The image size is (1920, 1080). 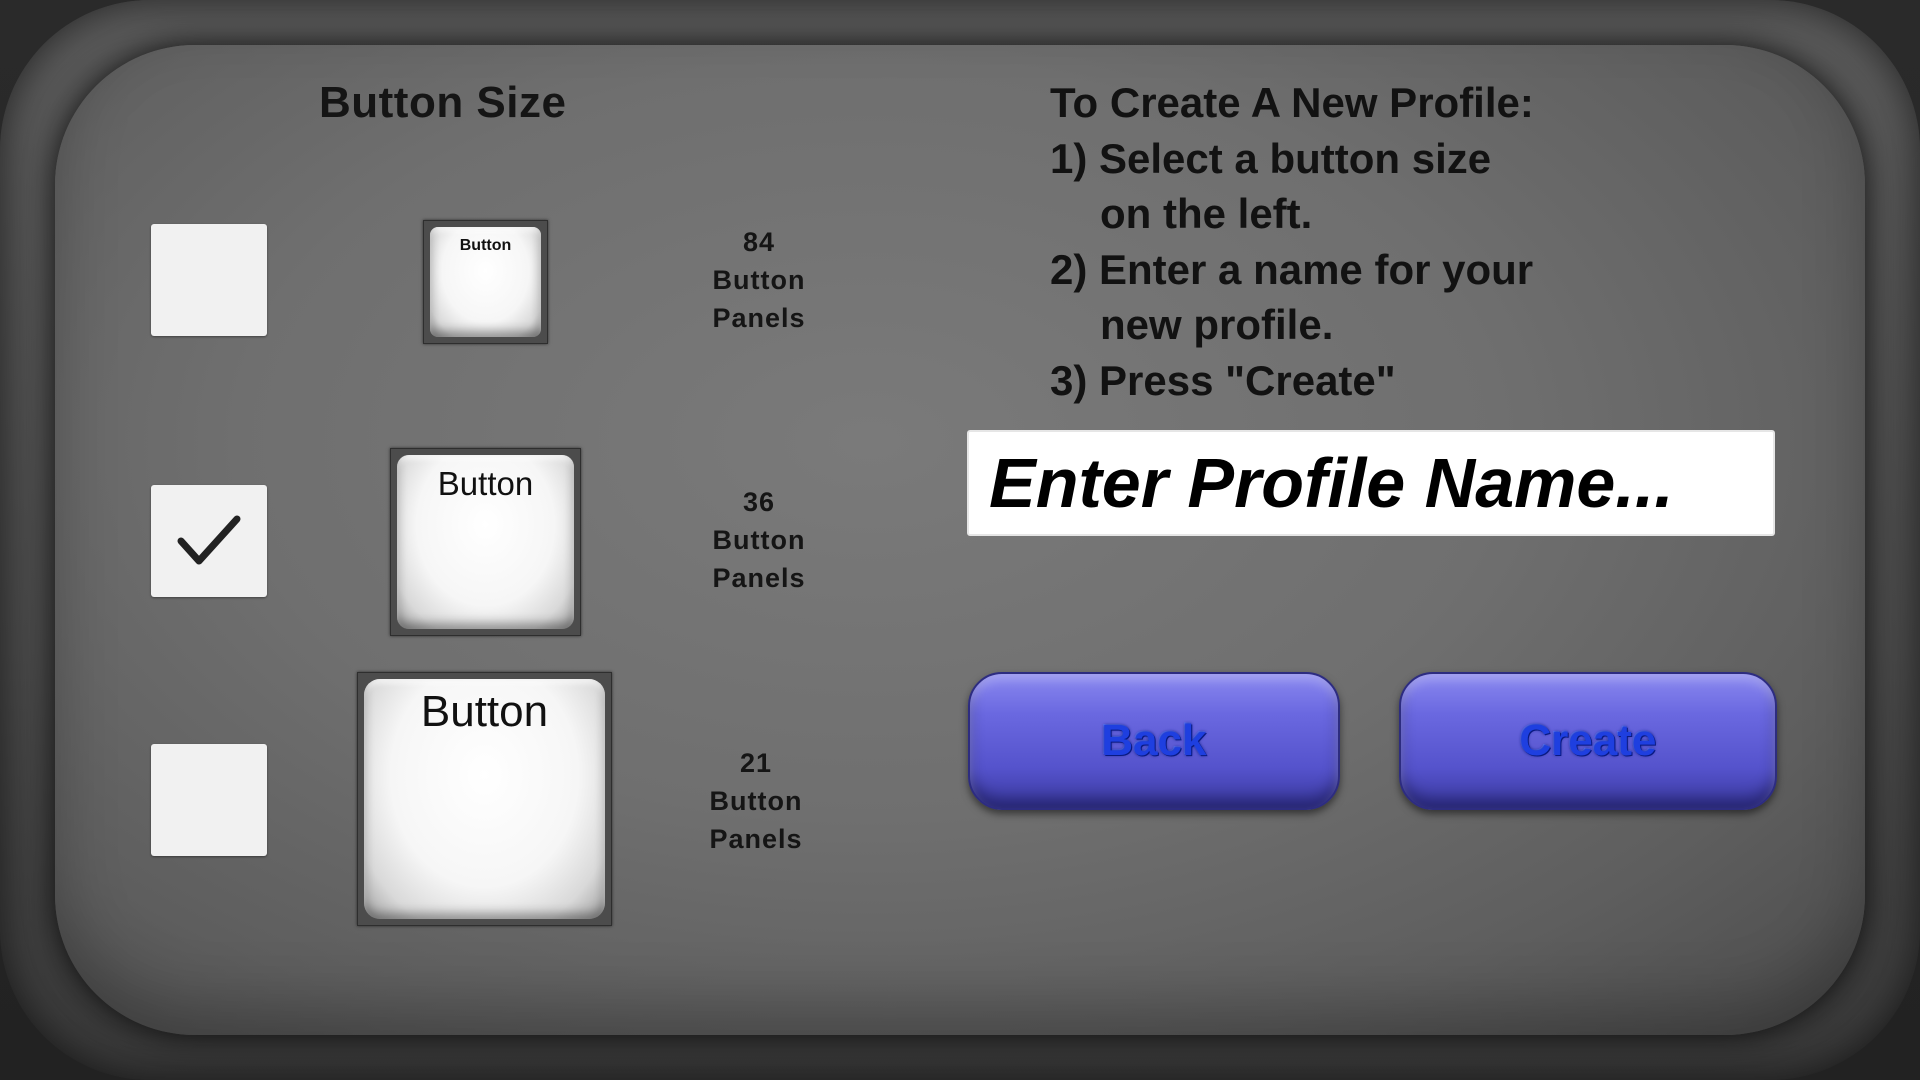 I want to click on instructions-step1-cont: on the left., so click(x=1206, y=213).